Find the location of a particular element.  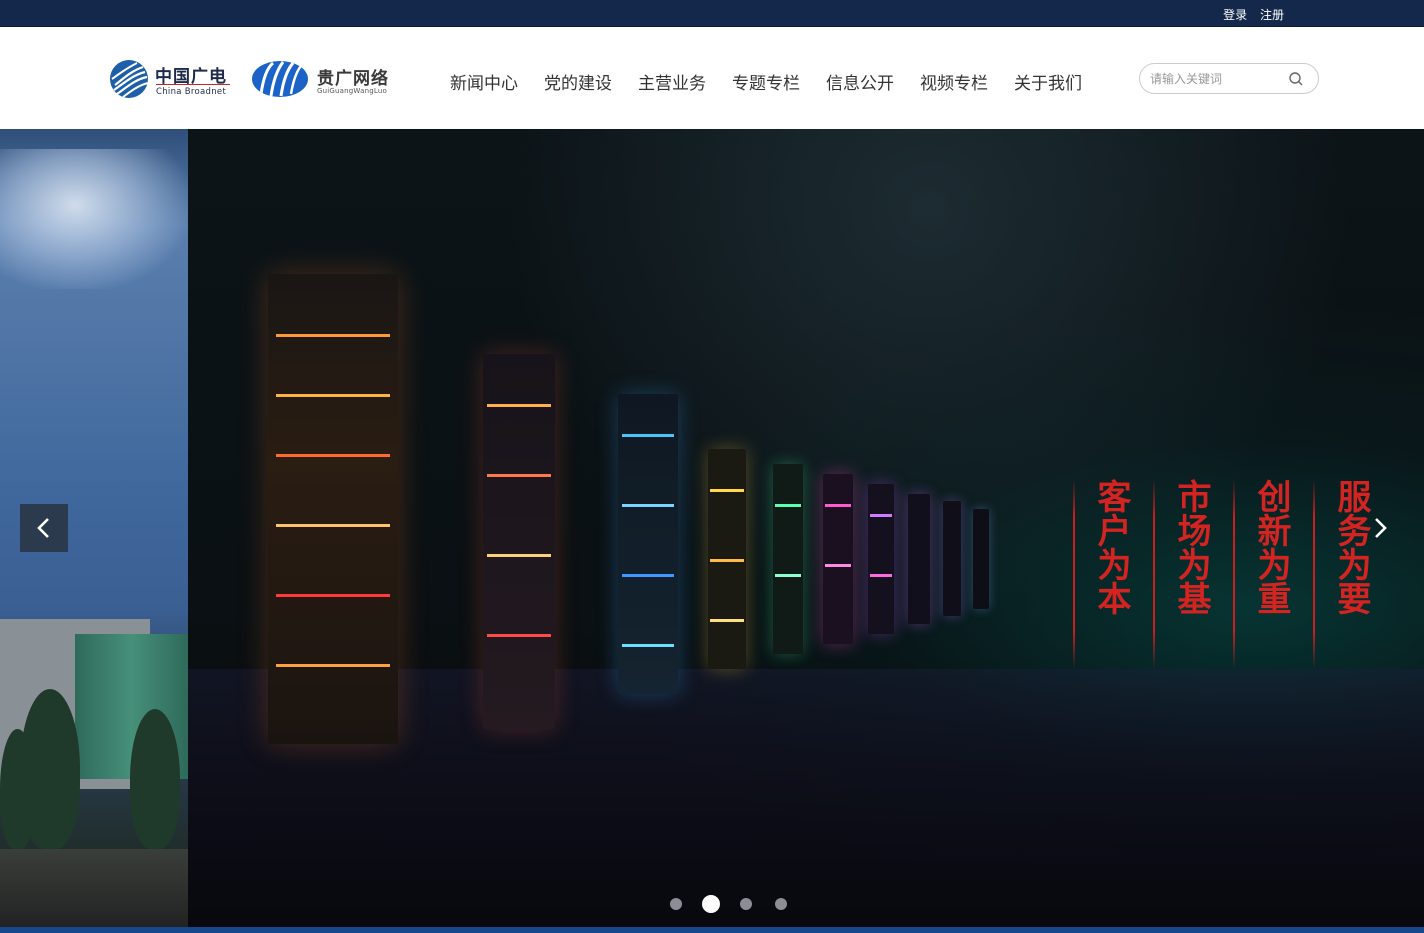

search-box is located at coordinates (1229, 78).